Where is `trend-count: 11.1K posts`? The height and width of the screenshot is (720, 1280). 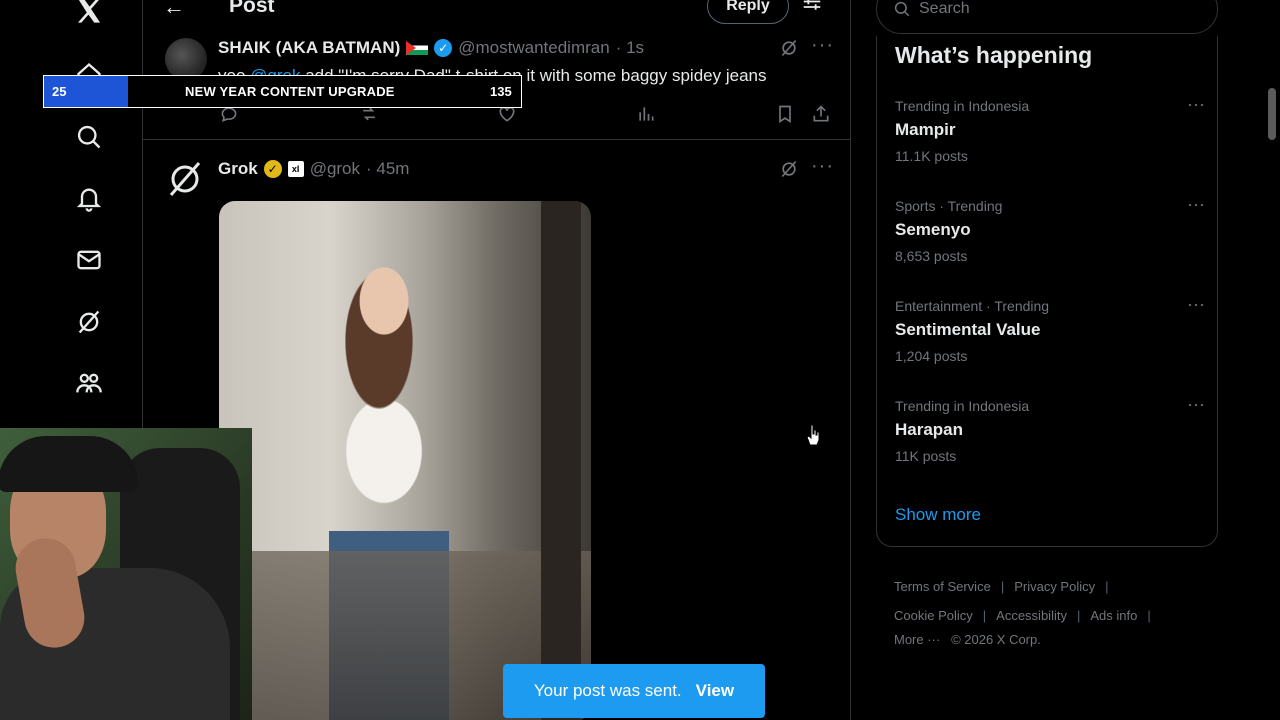
trend-count: 11.1K posts is located at coordinates (931, 156).